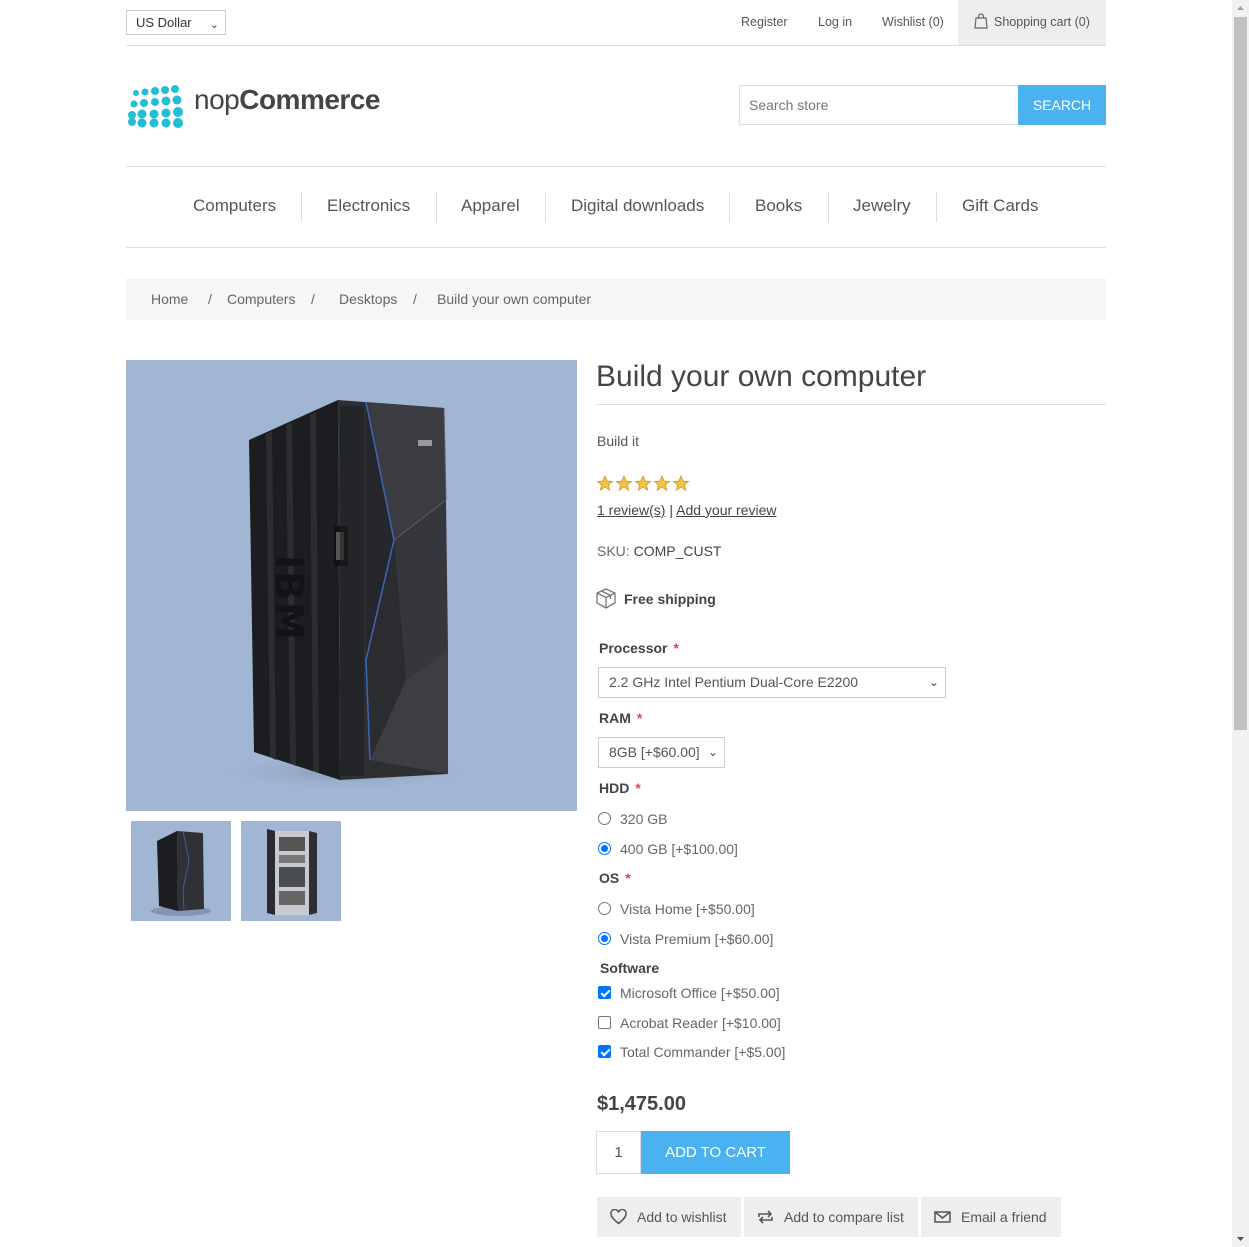  What do you see at coordinates (715, 1152) in the screenshot?
I see `add-to-cart-button: ADD TO CART` at bounding box center [715, 1152].